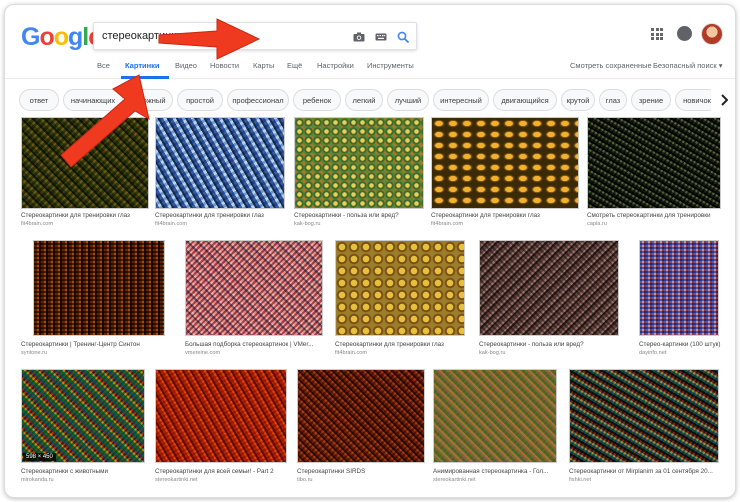  Describe the element at coordinates (317, 100) in the screenshot. I see `chip: ребенок` at that location.